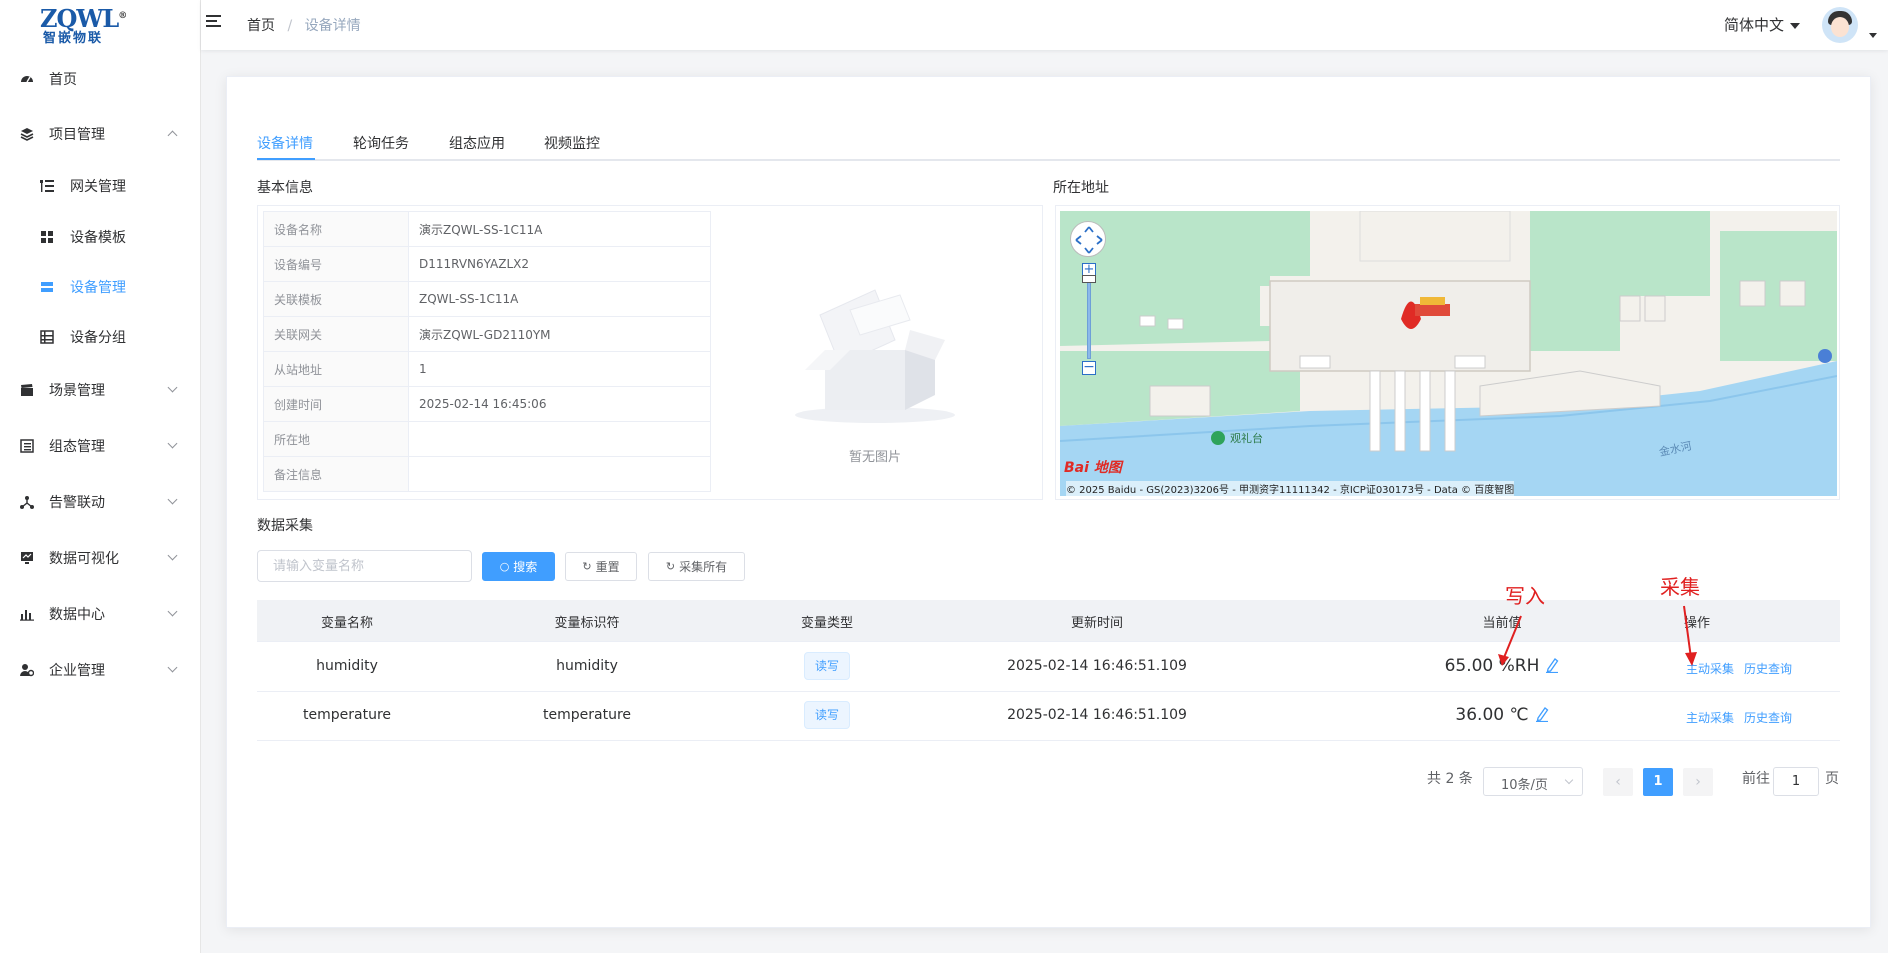 Image resolution: width=1888 pixels, height=953 pixels. What do you see at coordinates (1048, 146) in the screenshot?
I see `detail-tabs: 设备详情 轮询任务 组态应用 视频监控` at bounding box center [1048, 146].